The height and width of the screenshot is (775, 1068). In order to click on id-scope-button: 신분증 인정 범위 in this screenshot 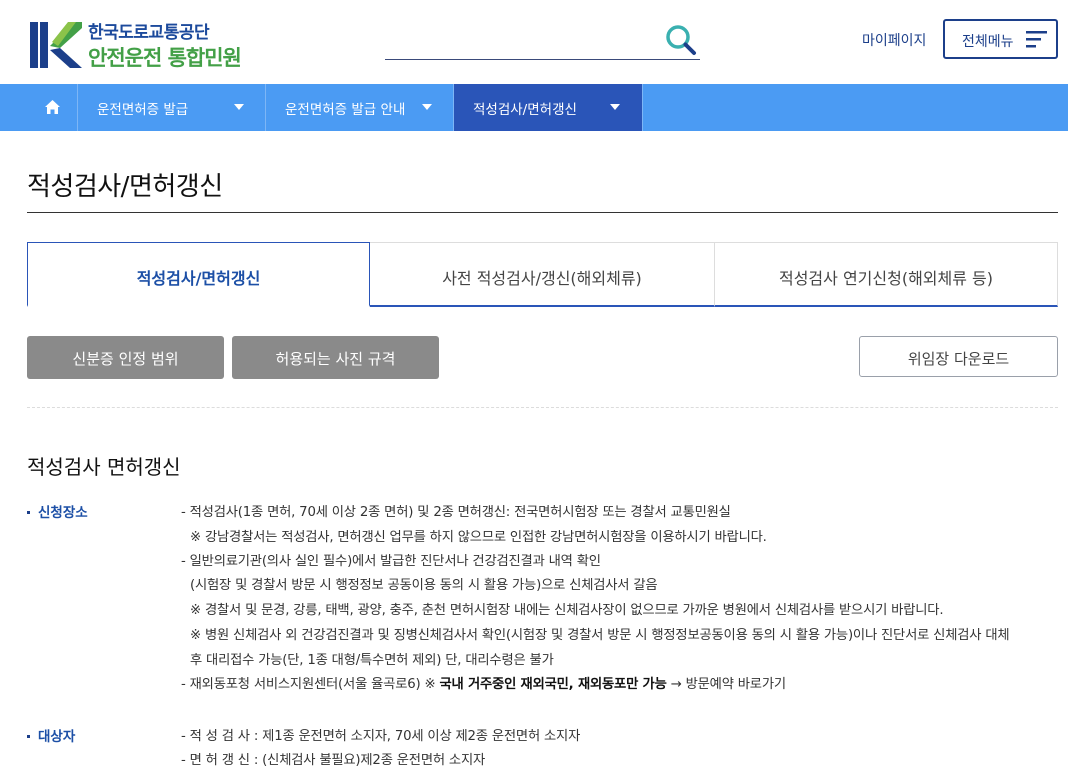, I will do `click(125, 357)`.